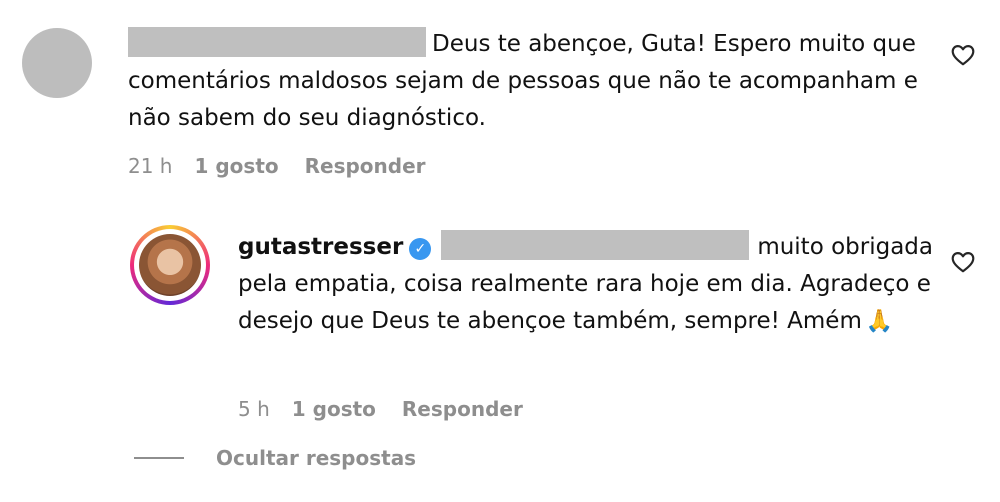  I want to click on verified-badge-icon: ✓, so click(420, 249).